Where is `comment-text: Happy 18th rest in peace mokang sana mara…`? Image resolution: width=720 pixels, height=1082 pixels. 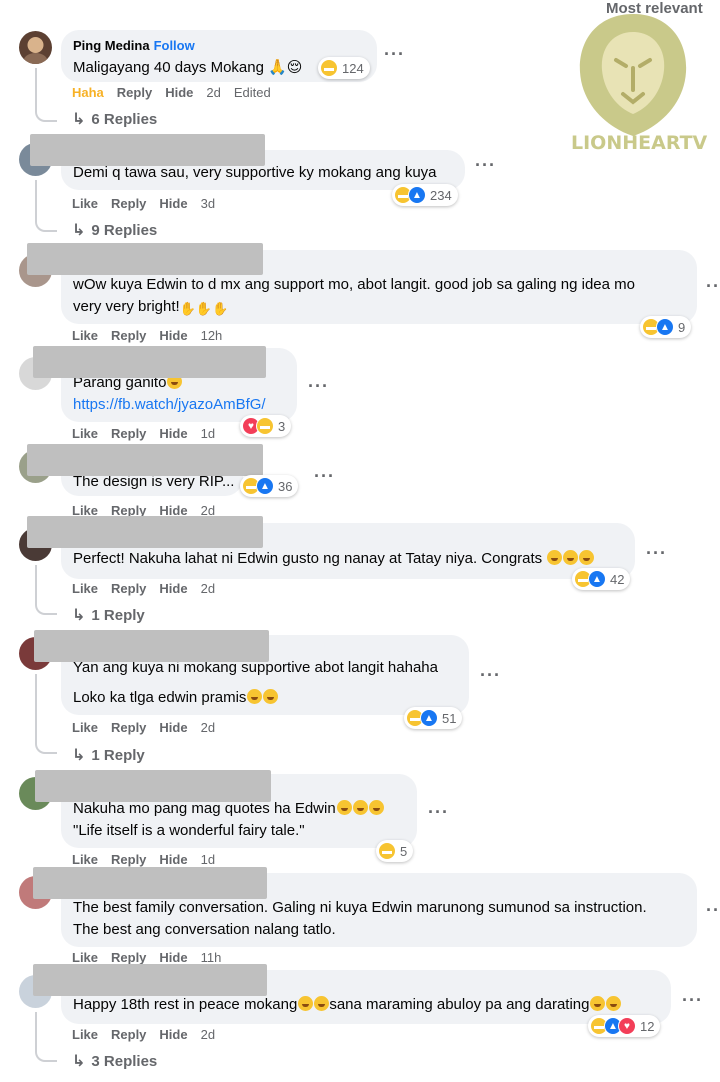 comment-text: Happy 18th rest in peace mokang sana mara… is located at coordinates (366, 1005).